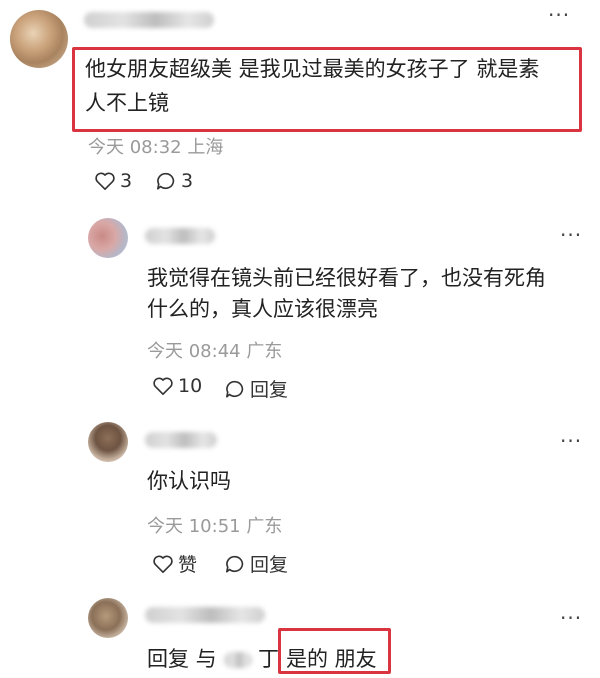 The height and width of the screenshot is (678, 600). Describe the element at coordinates (190, 386) in the screenshot. I see `like-count: 10` at that location.